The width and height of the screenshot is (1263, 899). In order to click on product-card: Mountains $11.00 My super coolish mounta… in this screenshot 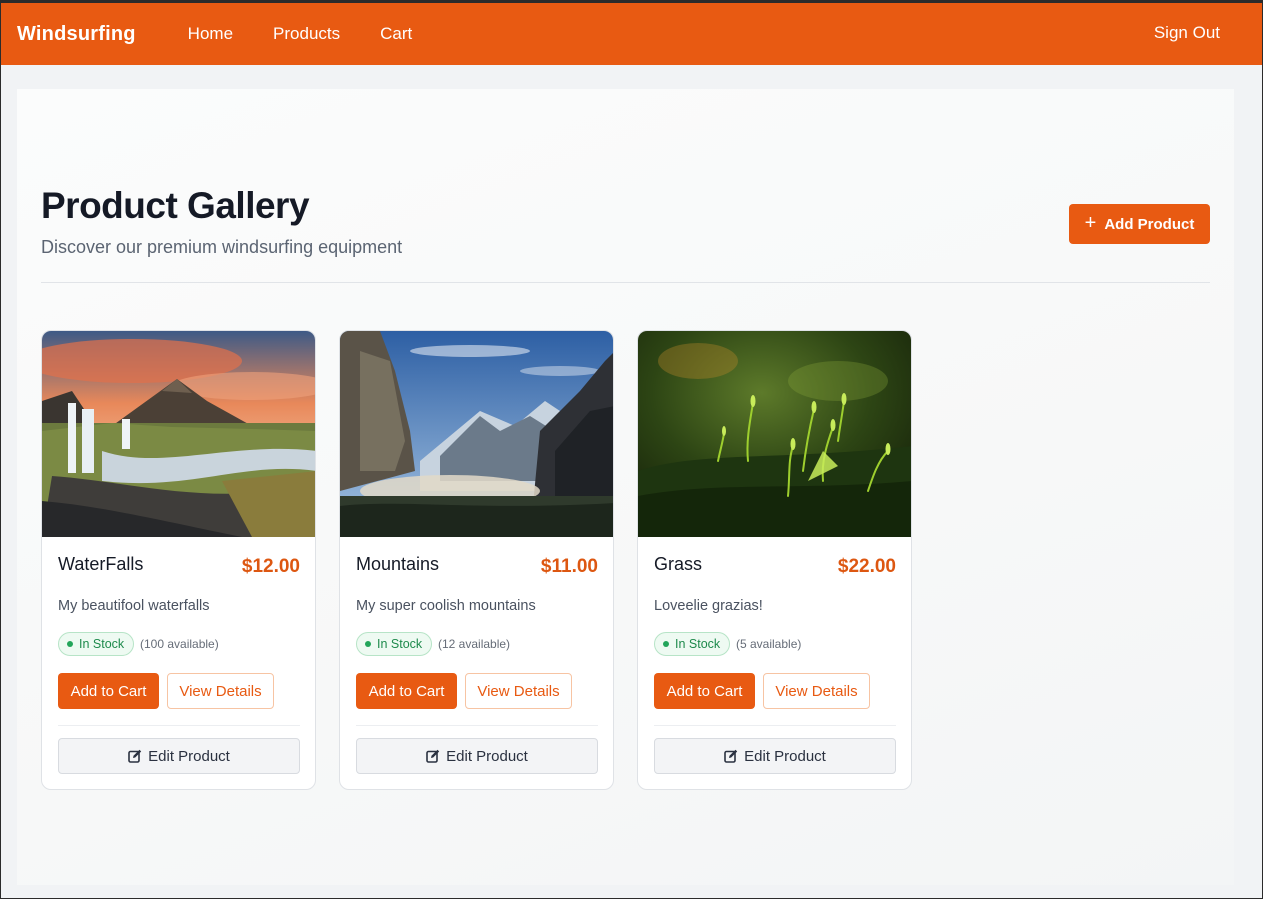, I will do `click(476, 560)`.